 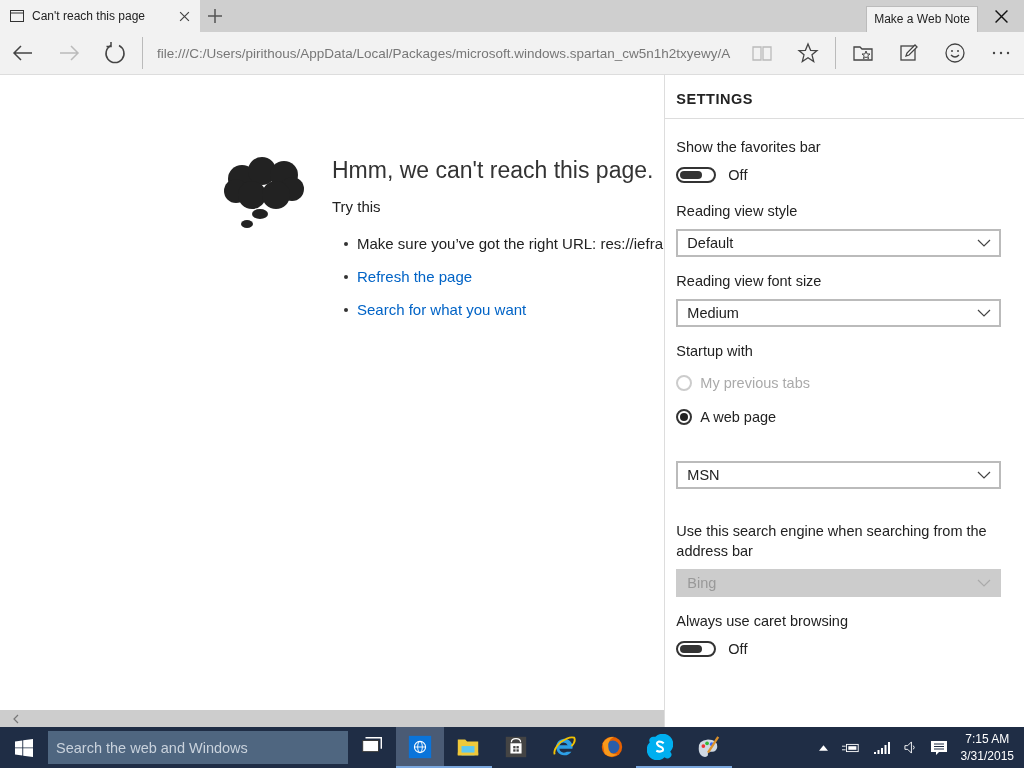 I want to click on page-icon, so click(x=17, y=16).